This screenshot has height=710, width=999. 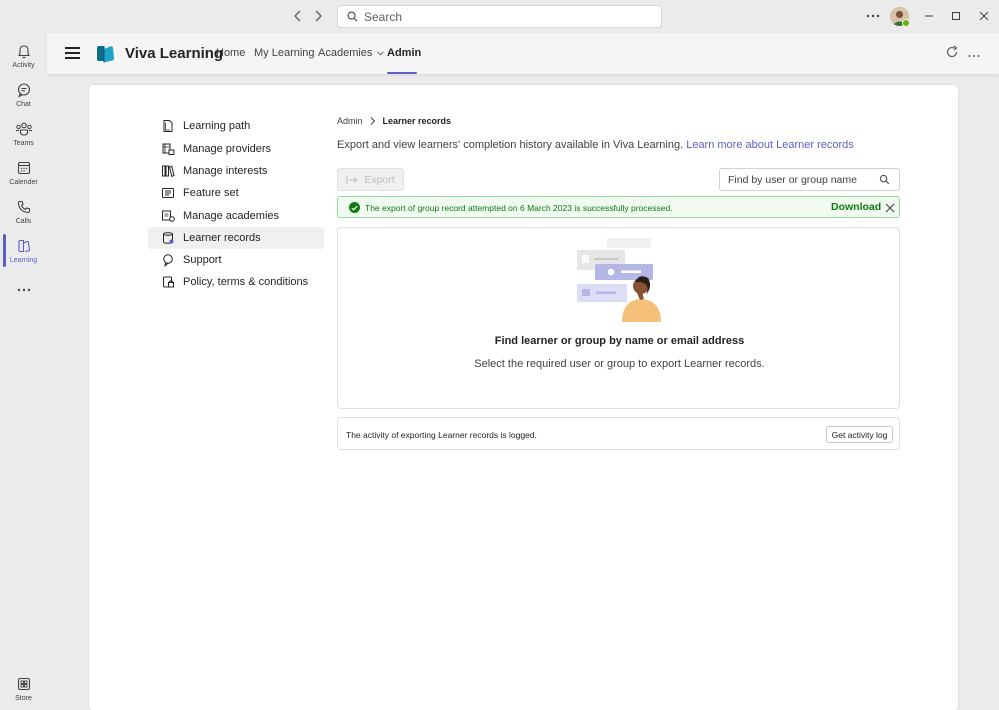 I want to click on calendar-icon, so click(x=24, y=168).